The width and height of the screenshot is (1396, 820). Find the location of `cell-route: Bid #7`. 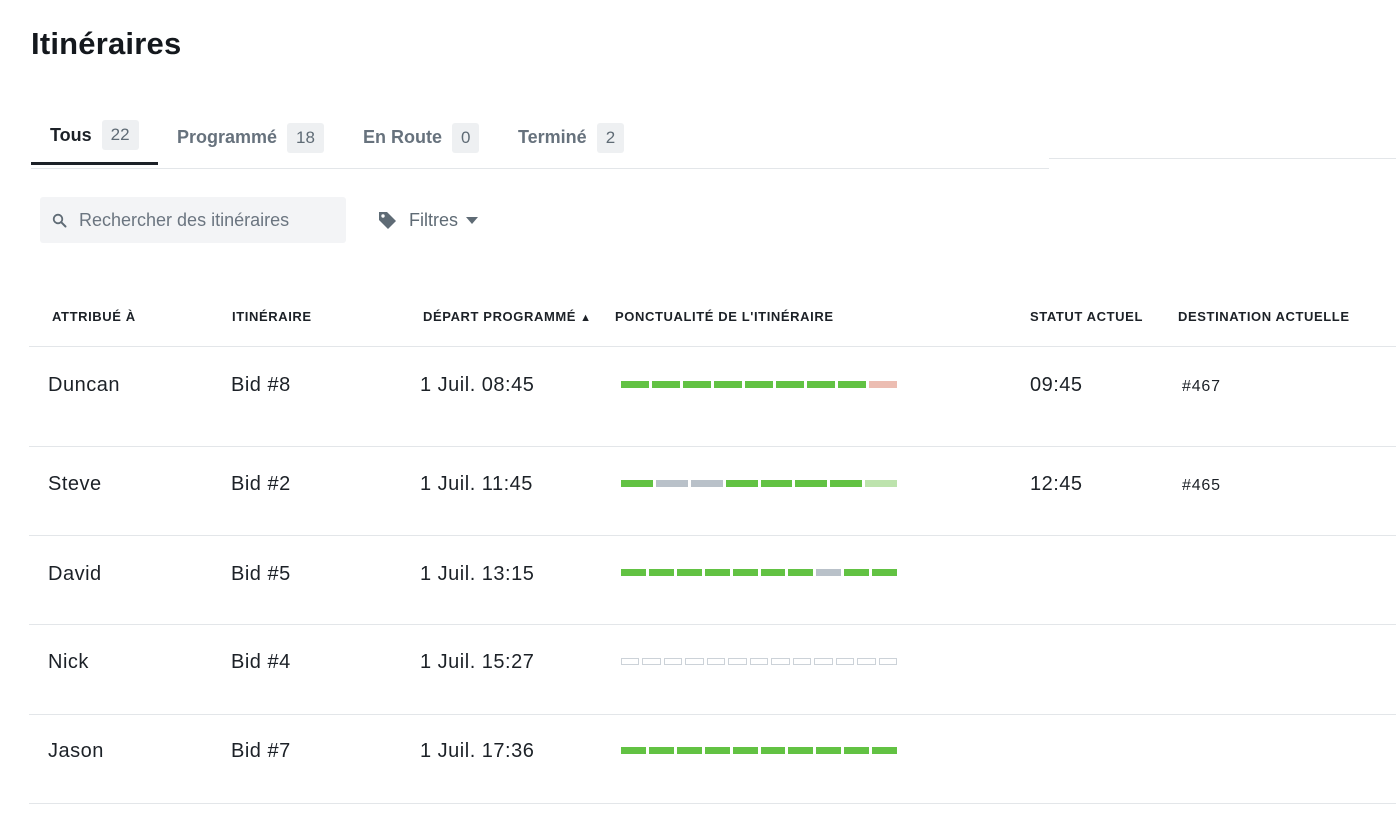

cell-route: Bid #7 is located at coordinates (261, 751).